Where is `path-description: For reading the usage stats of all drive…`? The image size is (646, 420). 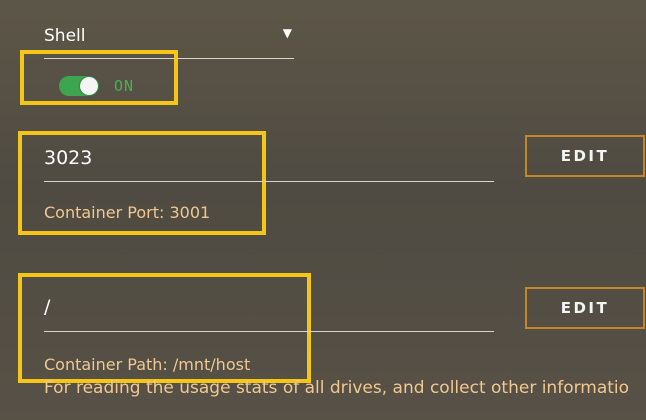
path-description: For reading the usage stats of all drive… is located at coordinates (337, 388).